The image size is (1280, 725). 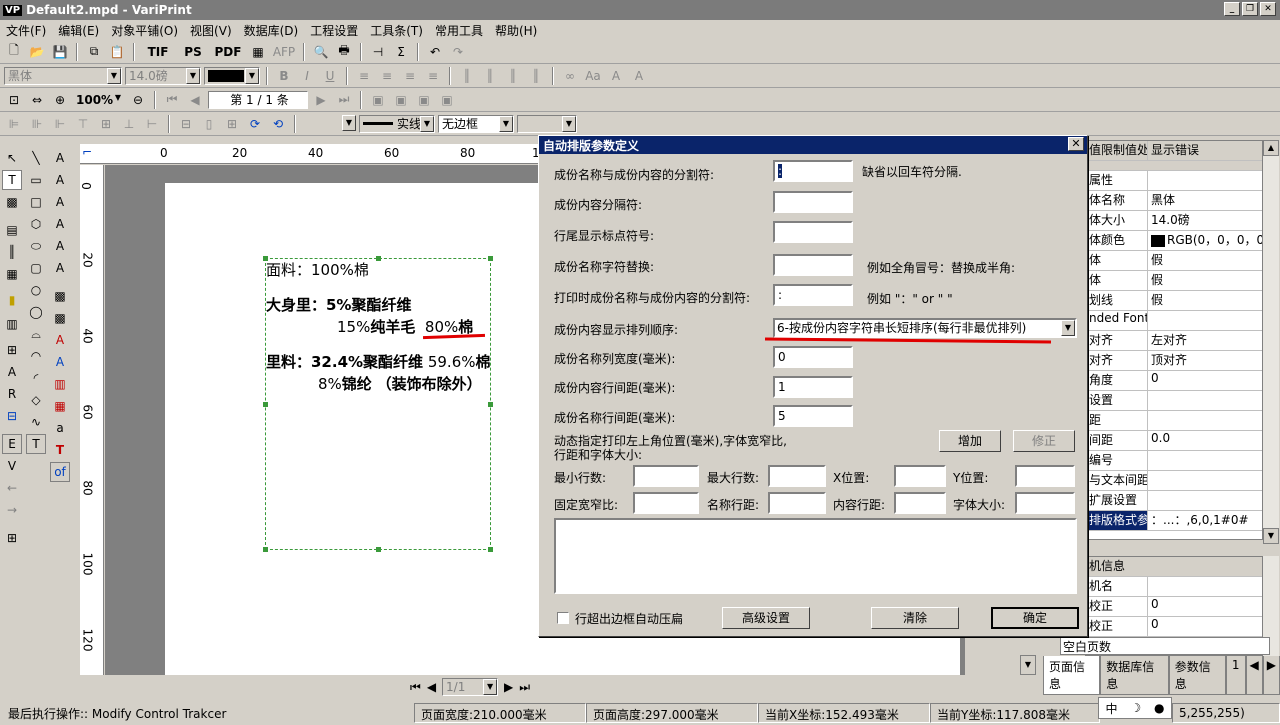 I want to click on undo-icon: ↶, so click(x=435, y=52).